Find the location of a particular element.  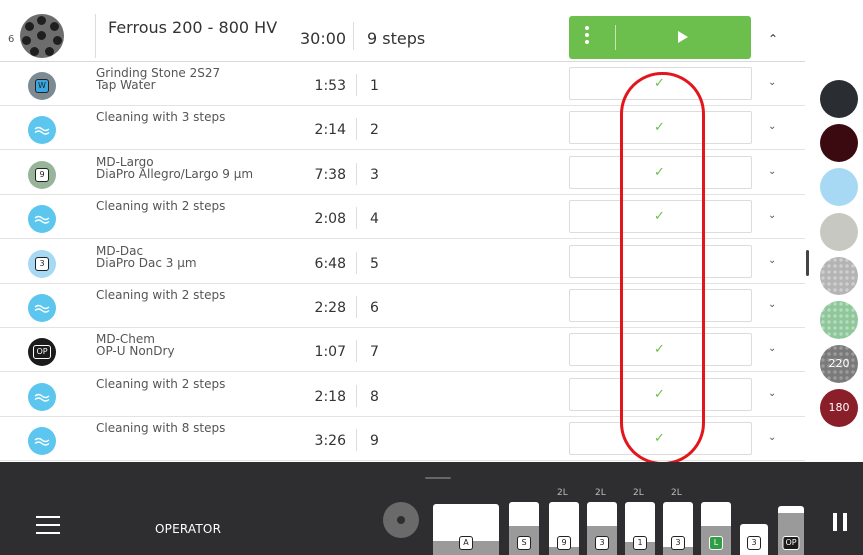

step-row: Cleaning with 2 steps 2:08 4 ✓ ⌄ is located at coordinates (402, 217).